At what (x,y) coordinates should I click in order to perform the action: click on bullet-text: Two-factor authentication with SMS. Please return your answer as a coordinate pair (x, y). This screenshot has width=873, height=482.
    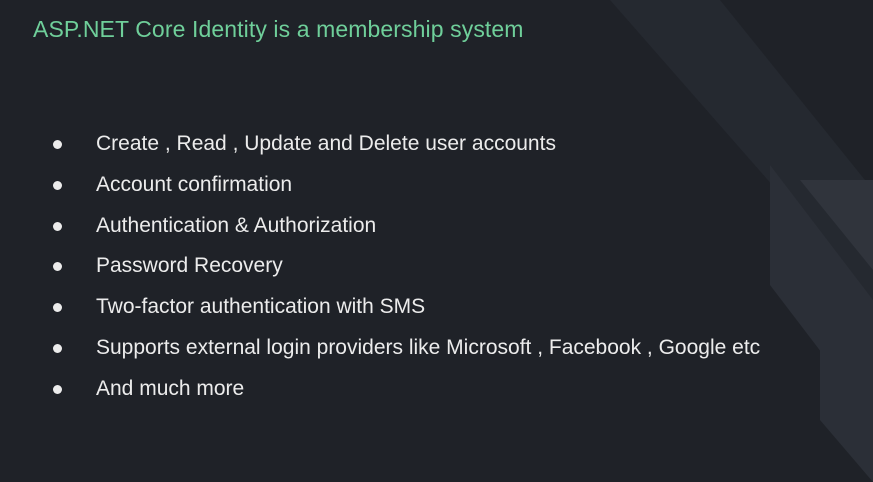
    Looking at the image, I should click on (261, 307).